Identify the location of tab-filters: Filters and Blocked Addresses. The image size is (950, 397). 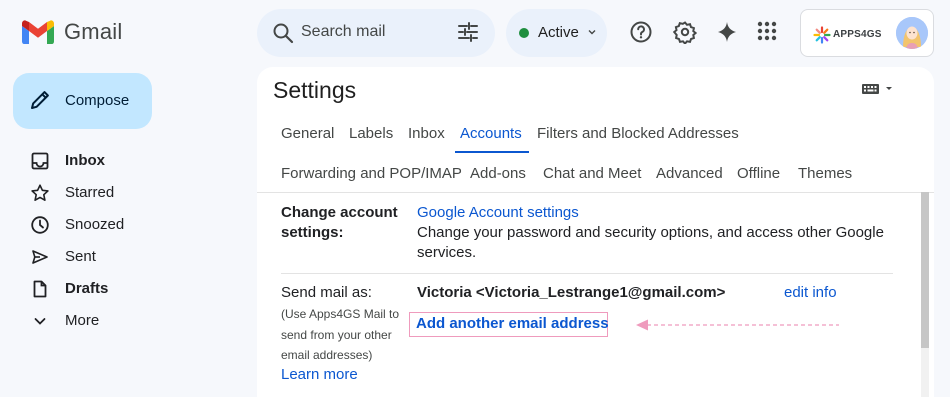
(638, 133).